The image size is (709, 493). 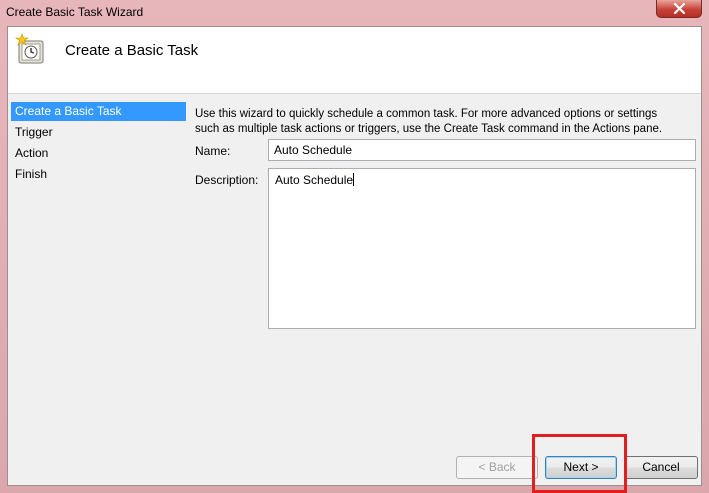 What do you see at coordinates (98, 111) in the screenshot?
I see `step-create-basic-task: Create a Basic Task` at bounding box center [98, 111].